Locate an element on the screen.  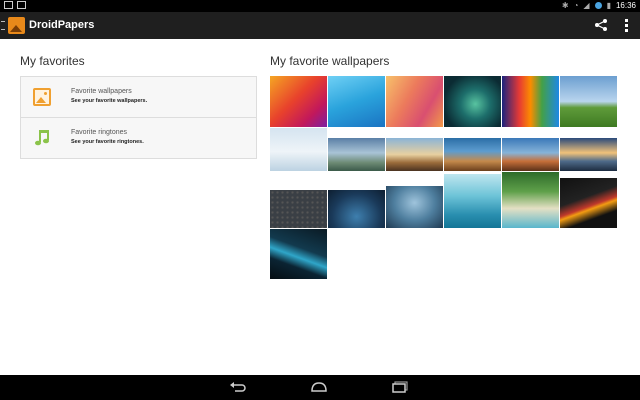
image-notification-icon is located at coordinates (21, 5).